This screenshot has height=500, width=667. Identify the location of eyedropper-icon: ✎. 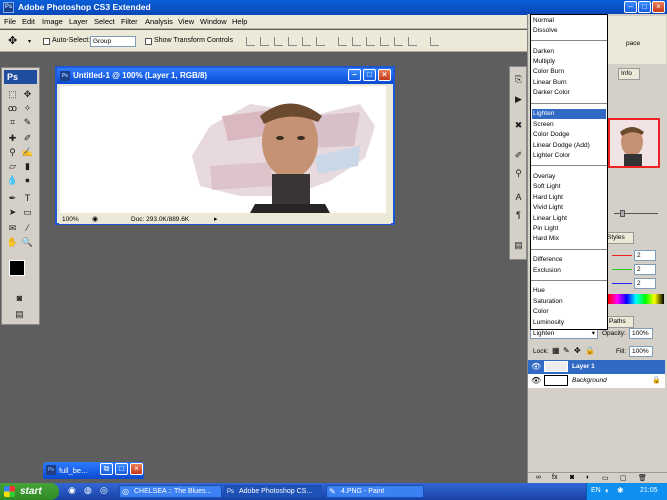
(27, 122).